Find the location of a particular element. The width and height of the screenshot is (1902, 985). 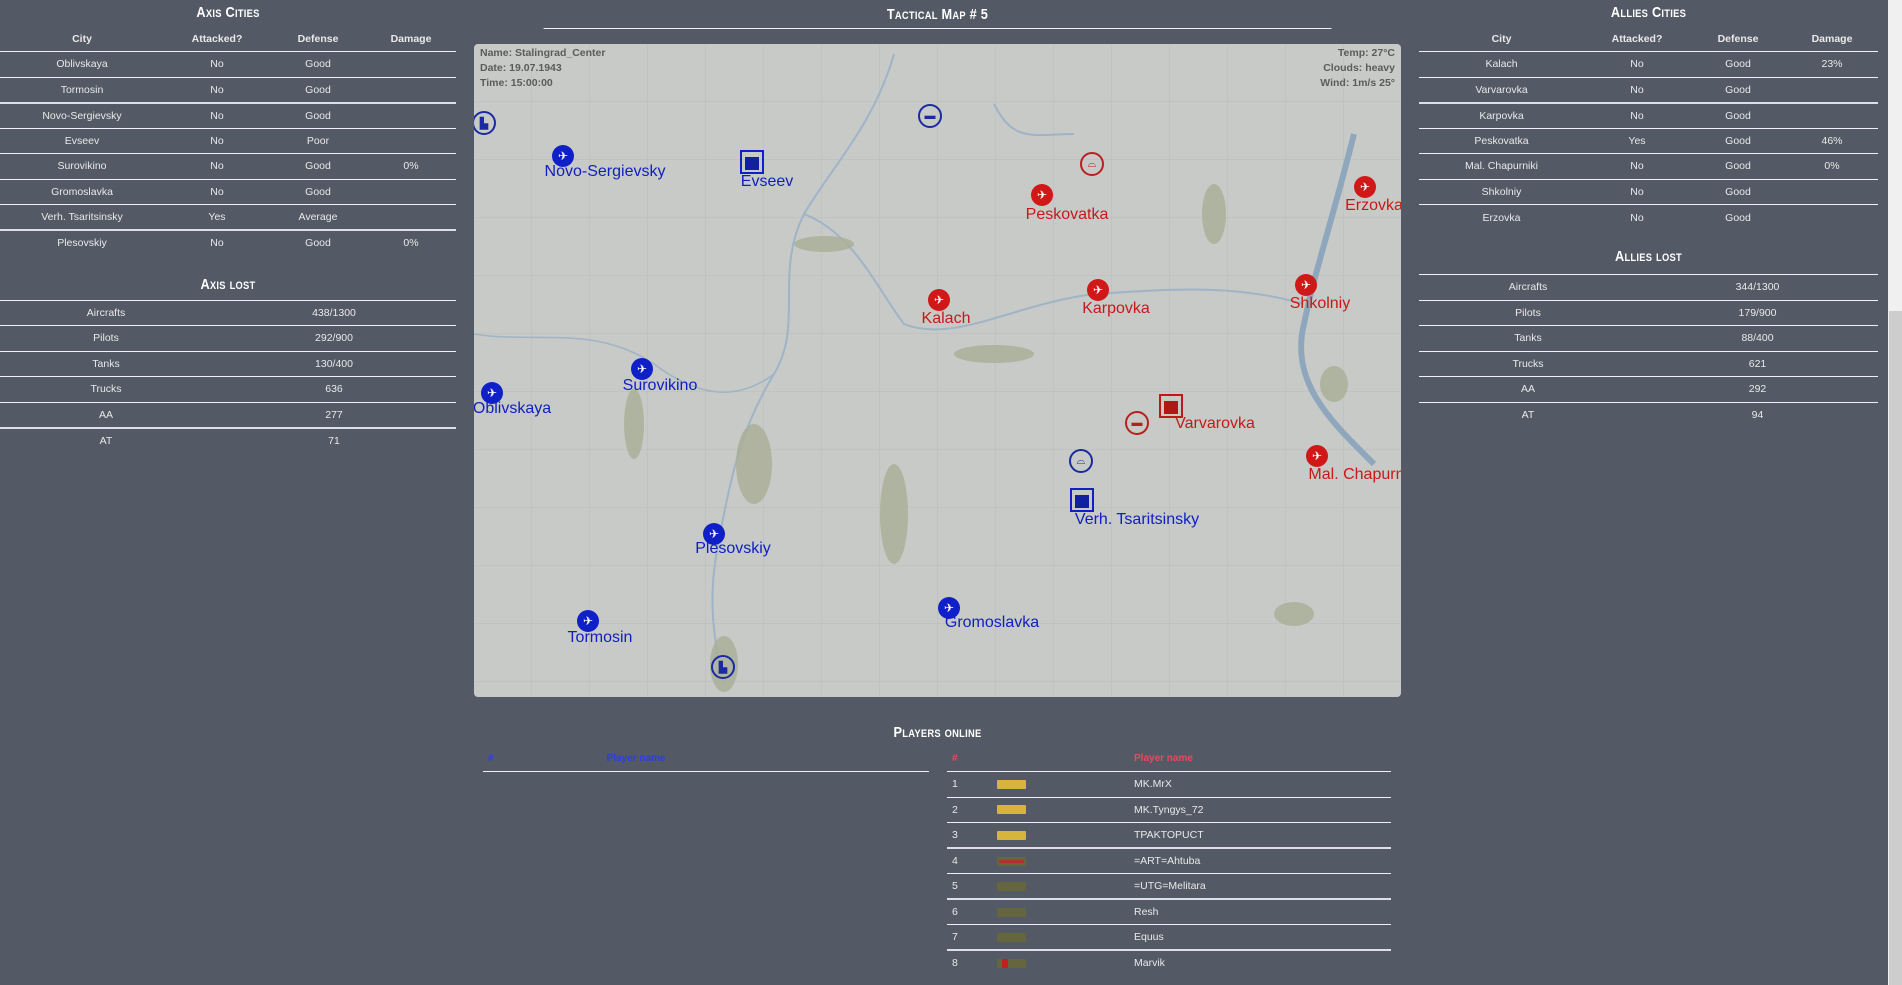

table-row: Novo-Sergievsky No Good is located at coordinates (228, 114).